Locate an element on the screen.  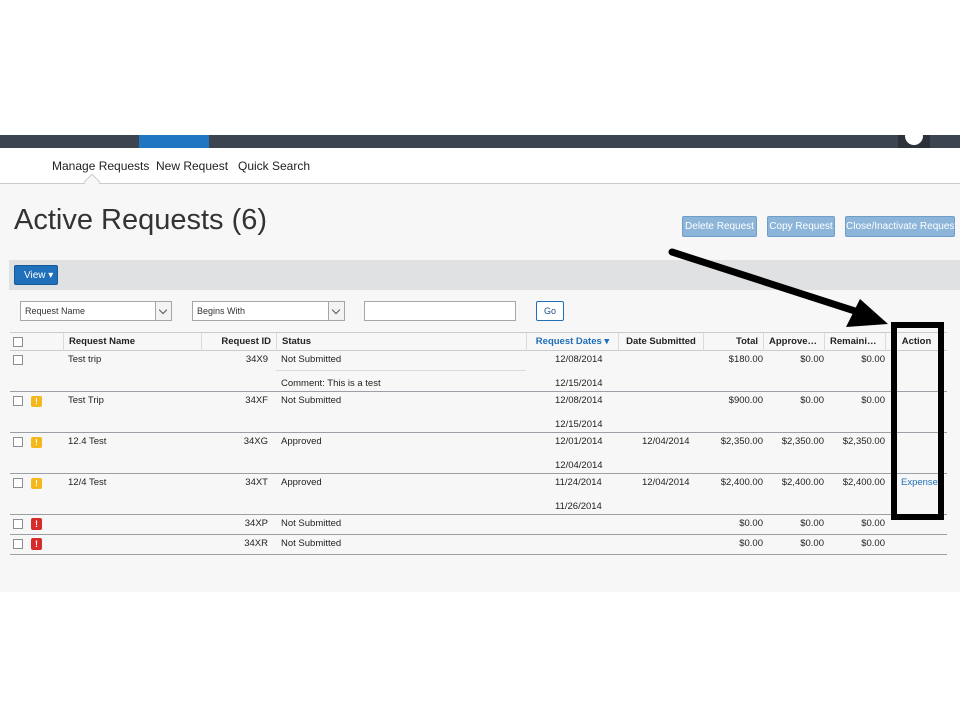
annotation-arrow is located at coordinates (778, 287).